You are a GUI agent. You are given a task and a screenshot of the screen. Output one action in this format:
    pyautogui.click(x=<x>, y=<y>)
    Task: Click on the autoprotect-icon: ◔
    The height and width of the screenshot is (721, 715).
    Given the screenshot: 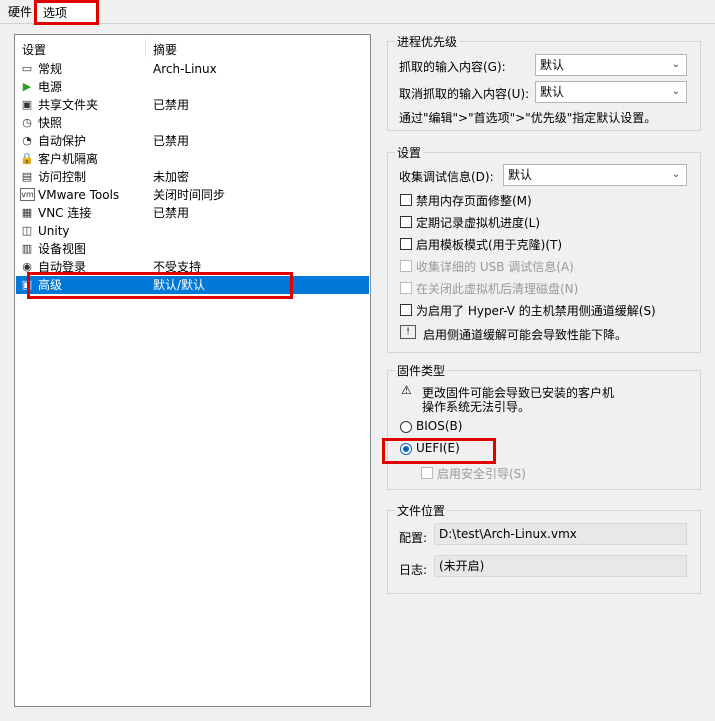 What is the action you would take?
    pyautogui.click(x=27, y=140)
    